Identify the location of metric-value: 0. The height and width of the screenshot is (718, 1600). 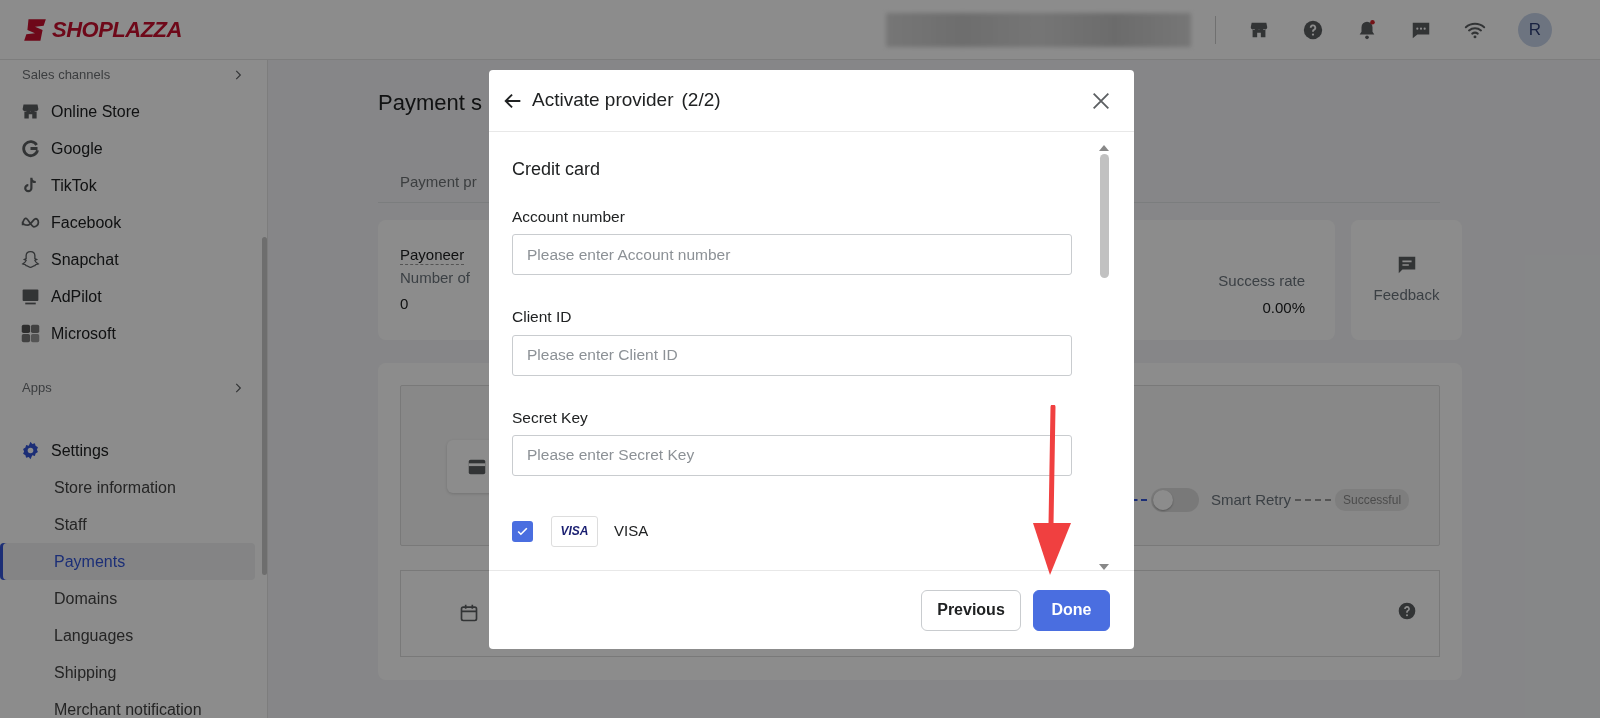
(405, 304).